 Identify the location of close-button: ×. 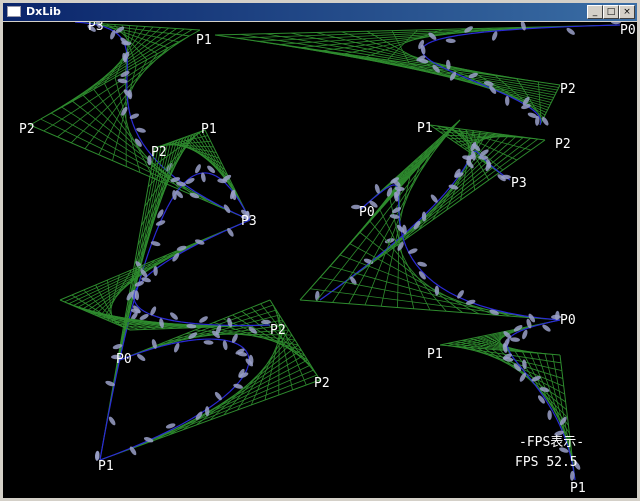
(627, 12).